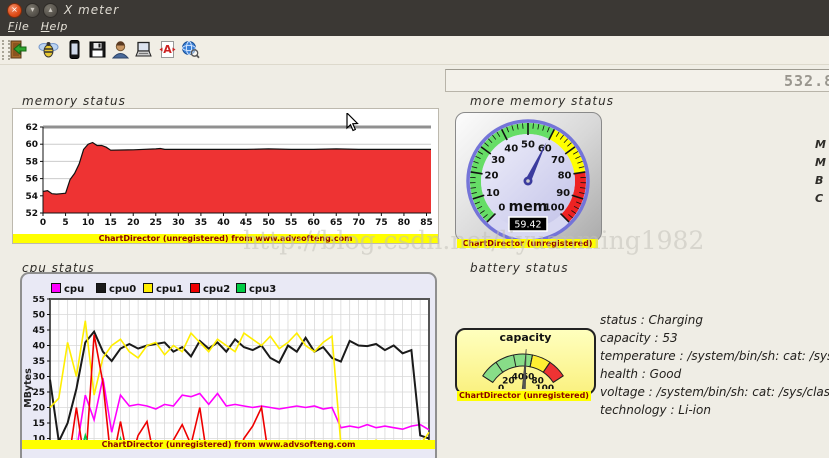 Image resolution: width=829 pixels, height=458 pixels. Describe the element at coordinates (819, 180) in the screenshot. I see `edge-fragment: B` at that location.